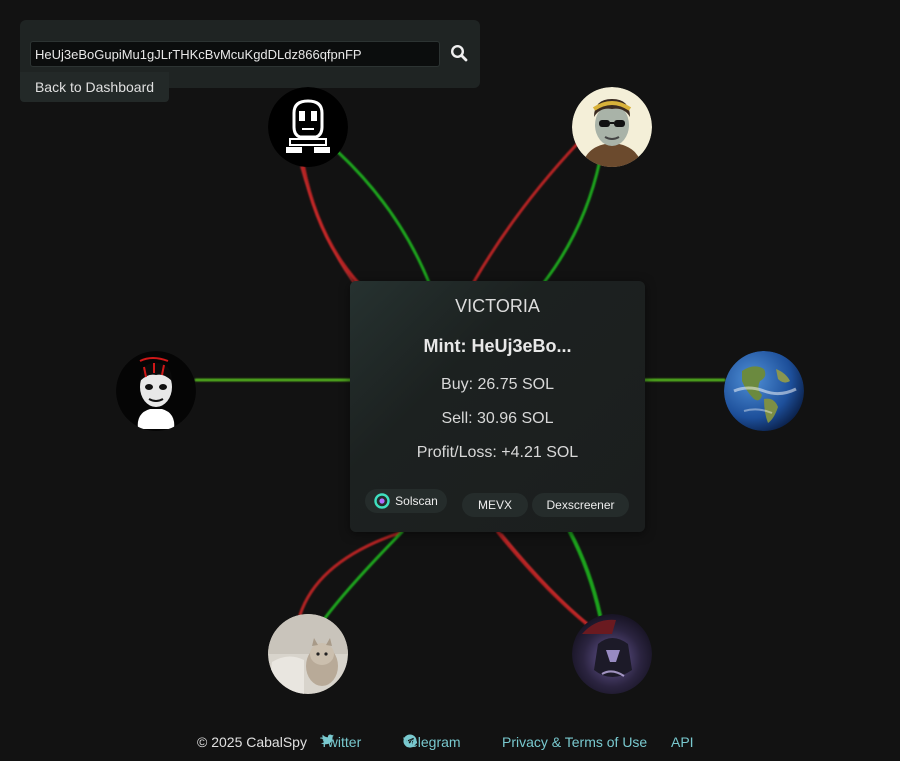  I want to click on profit-loss: Profit/Loss: +4.21 SOL, so click(497, 452).